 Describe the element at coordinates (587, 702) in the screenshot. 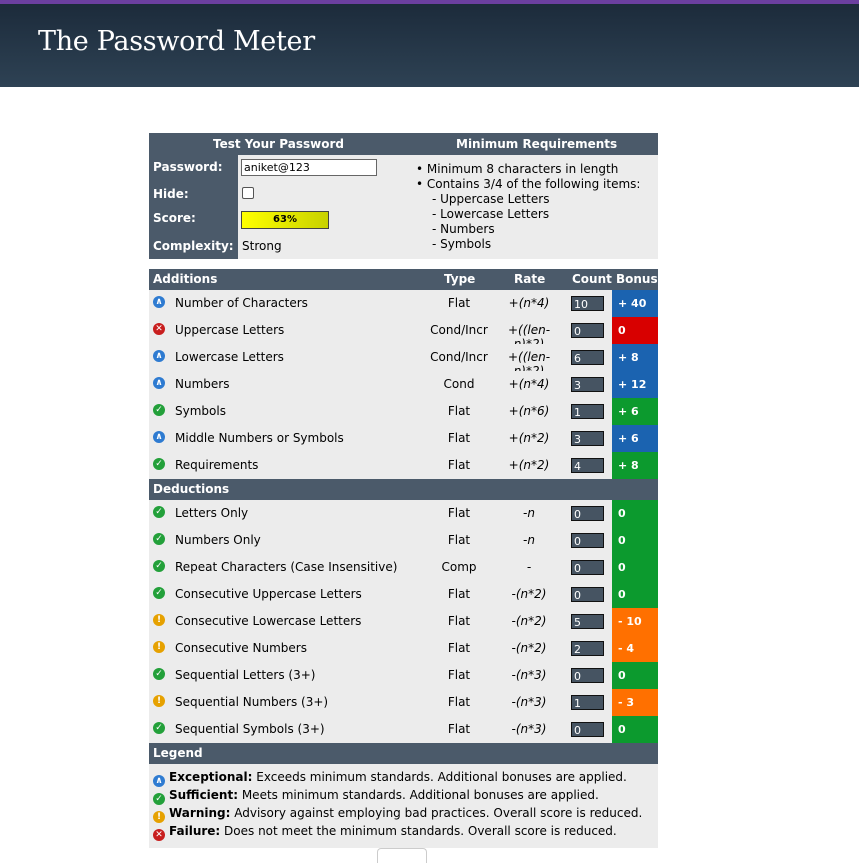

I see `row-count: 1` at that location.